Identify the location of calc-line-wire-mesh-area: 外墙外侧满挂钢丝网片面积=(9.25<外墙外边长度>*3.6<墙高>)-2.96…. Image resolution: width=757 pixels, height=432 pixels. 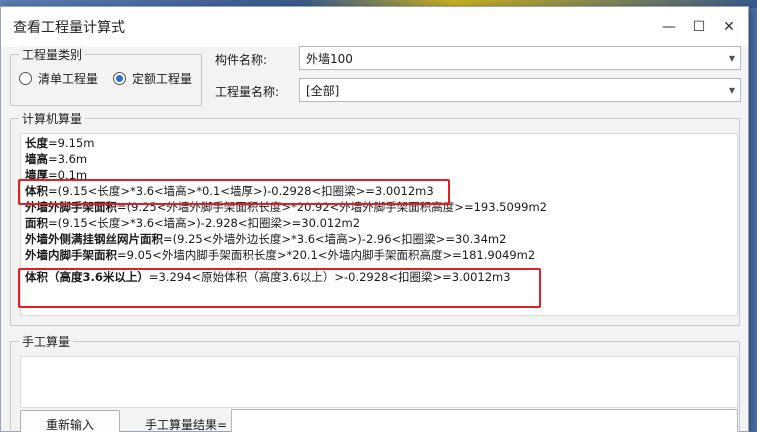
(266, 239).